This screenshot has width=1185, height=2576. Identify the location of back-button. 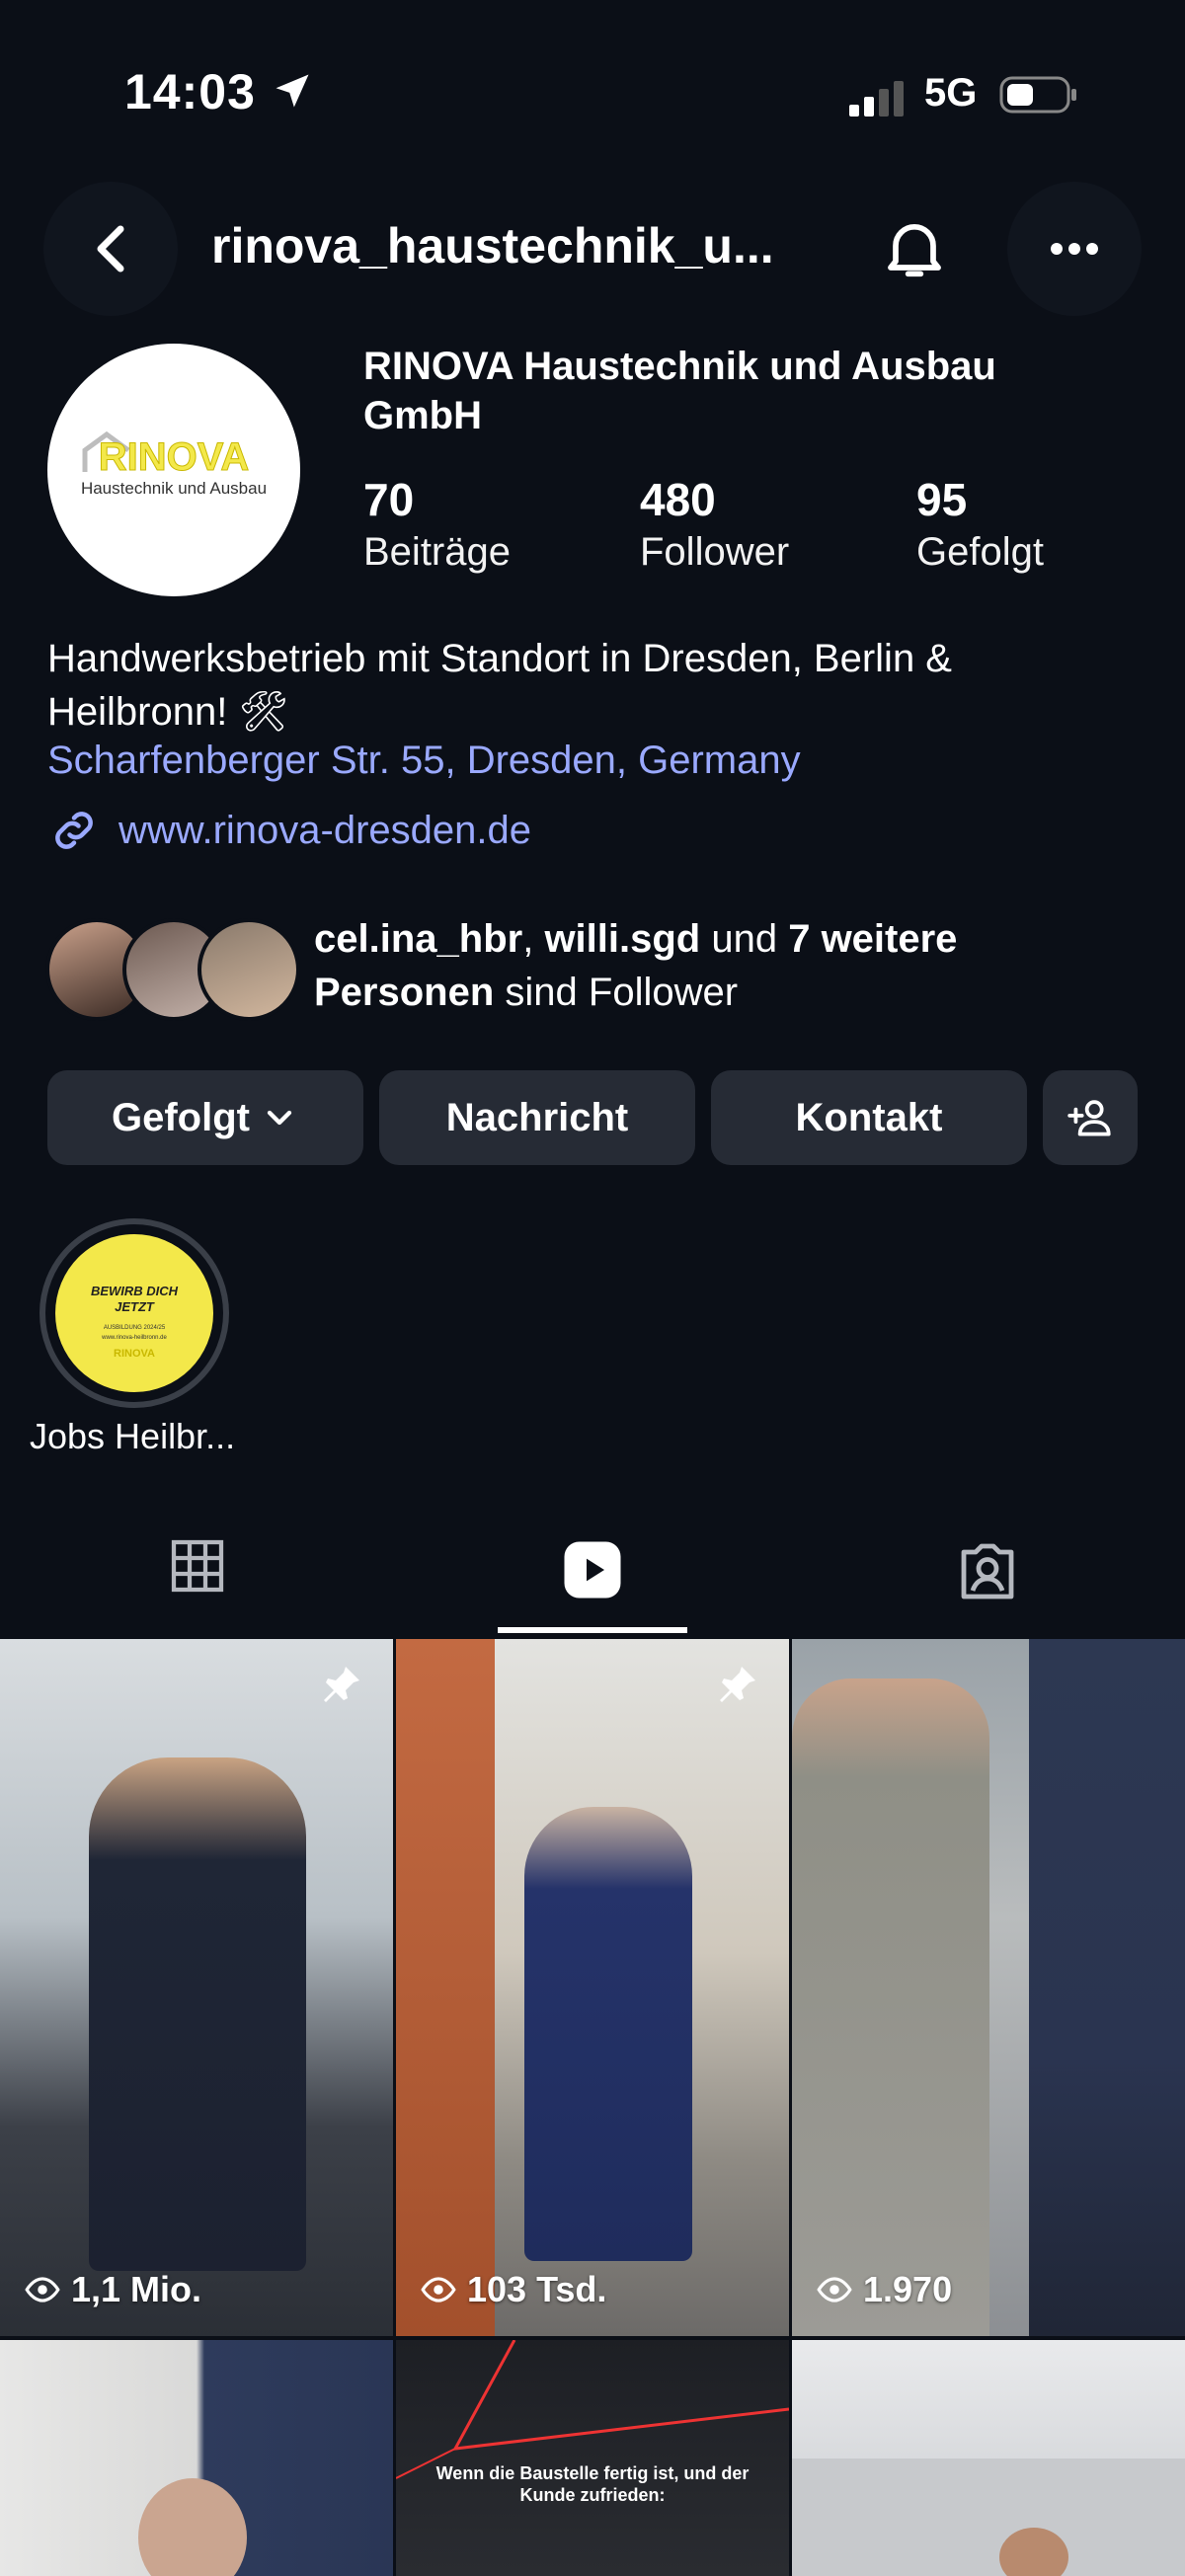
(111, 249).